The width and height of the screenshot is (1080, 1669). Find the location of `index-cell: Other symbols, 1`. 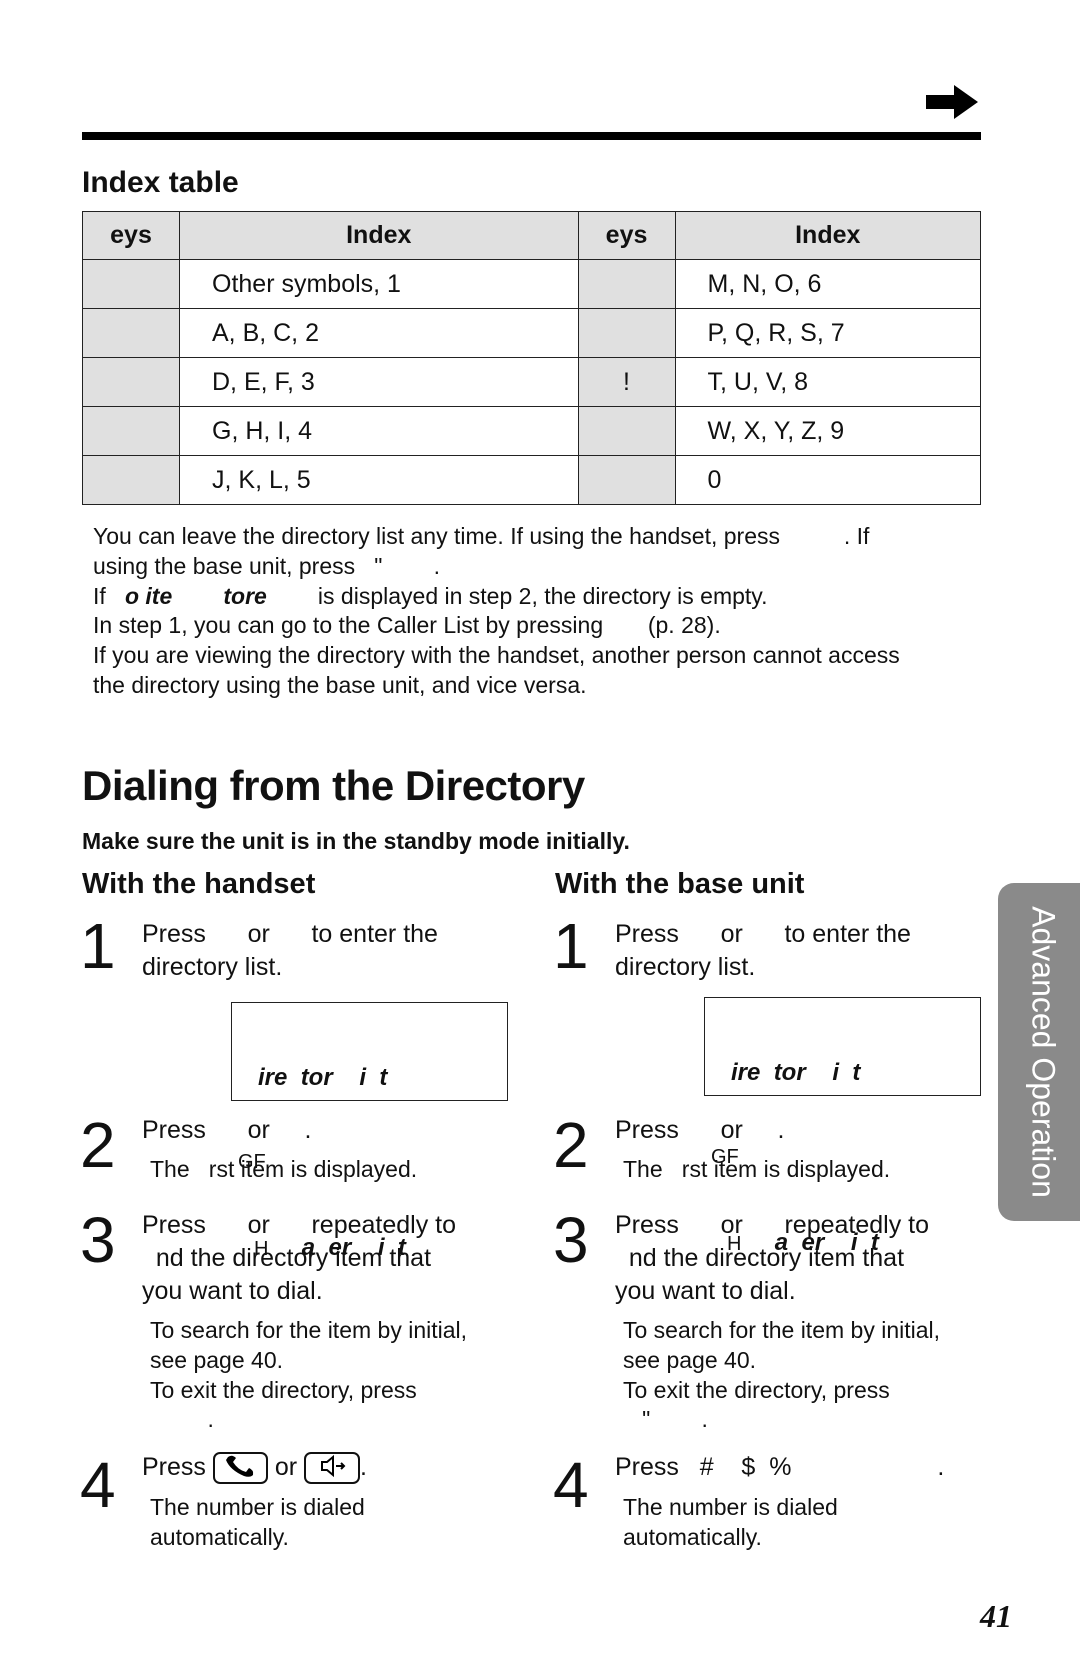

index-cell: Other symbols, 1 is located at coordinates (379, 284).